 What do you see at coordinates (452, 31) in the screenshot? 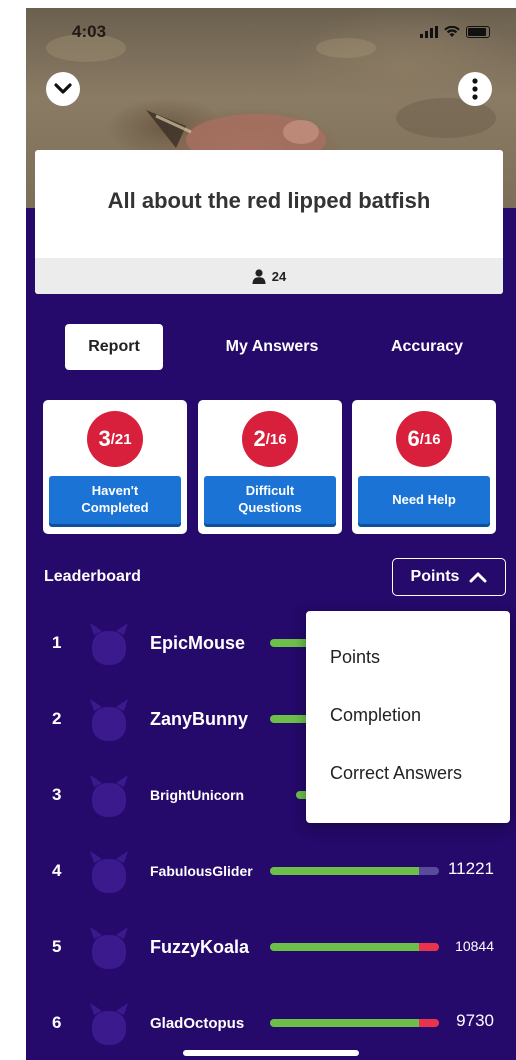
I see `wifi-icon` at bounding box center [452, 31].